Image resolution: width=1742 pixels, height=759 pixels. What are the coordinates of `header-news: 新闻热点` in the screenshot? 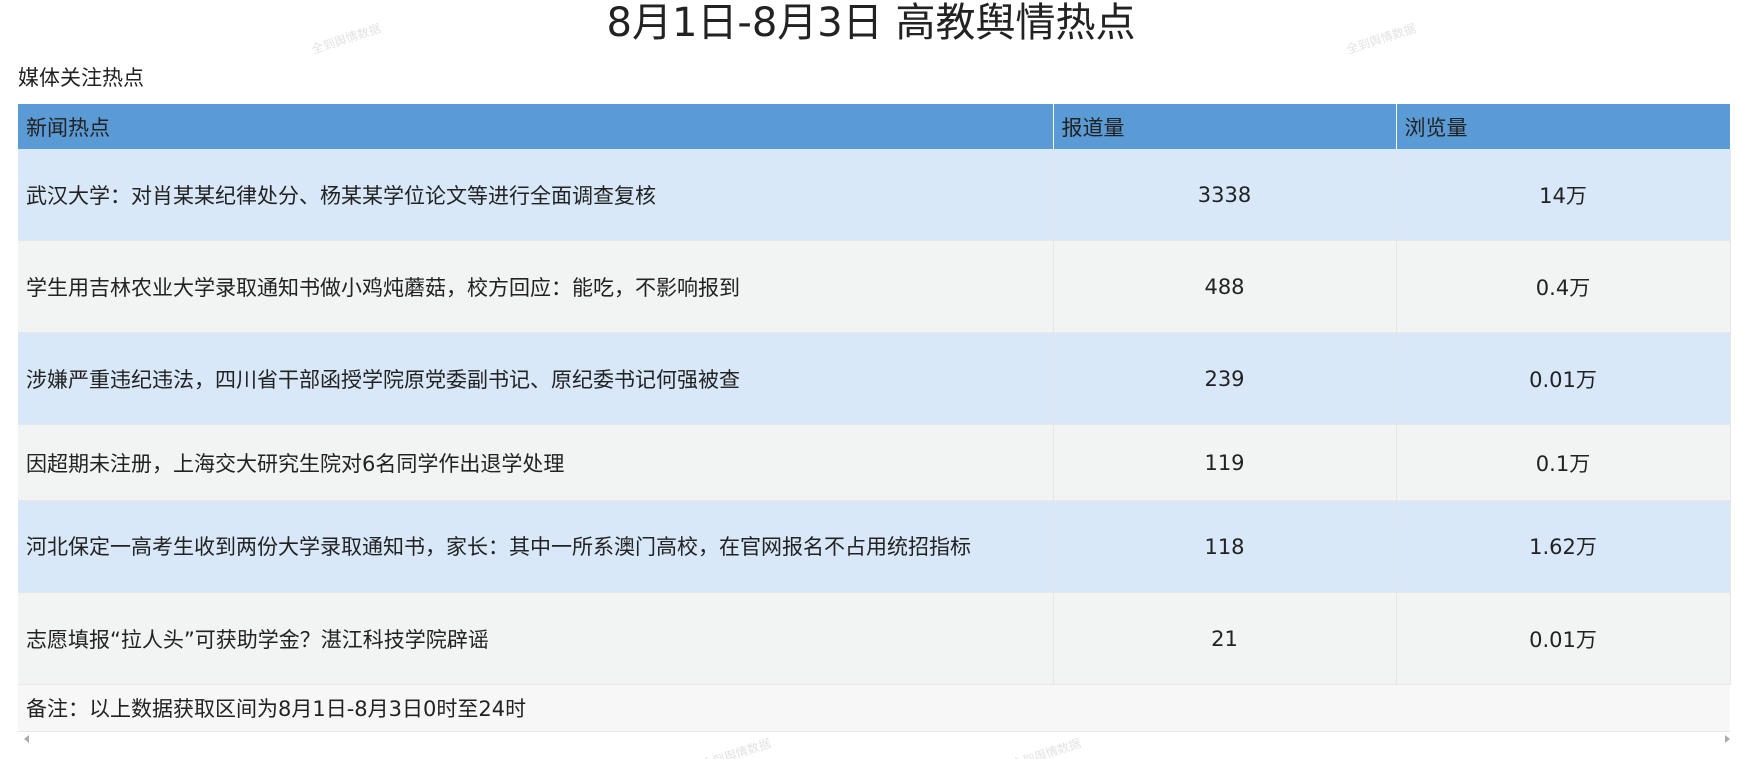 It's located at (536, 126).